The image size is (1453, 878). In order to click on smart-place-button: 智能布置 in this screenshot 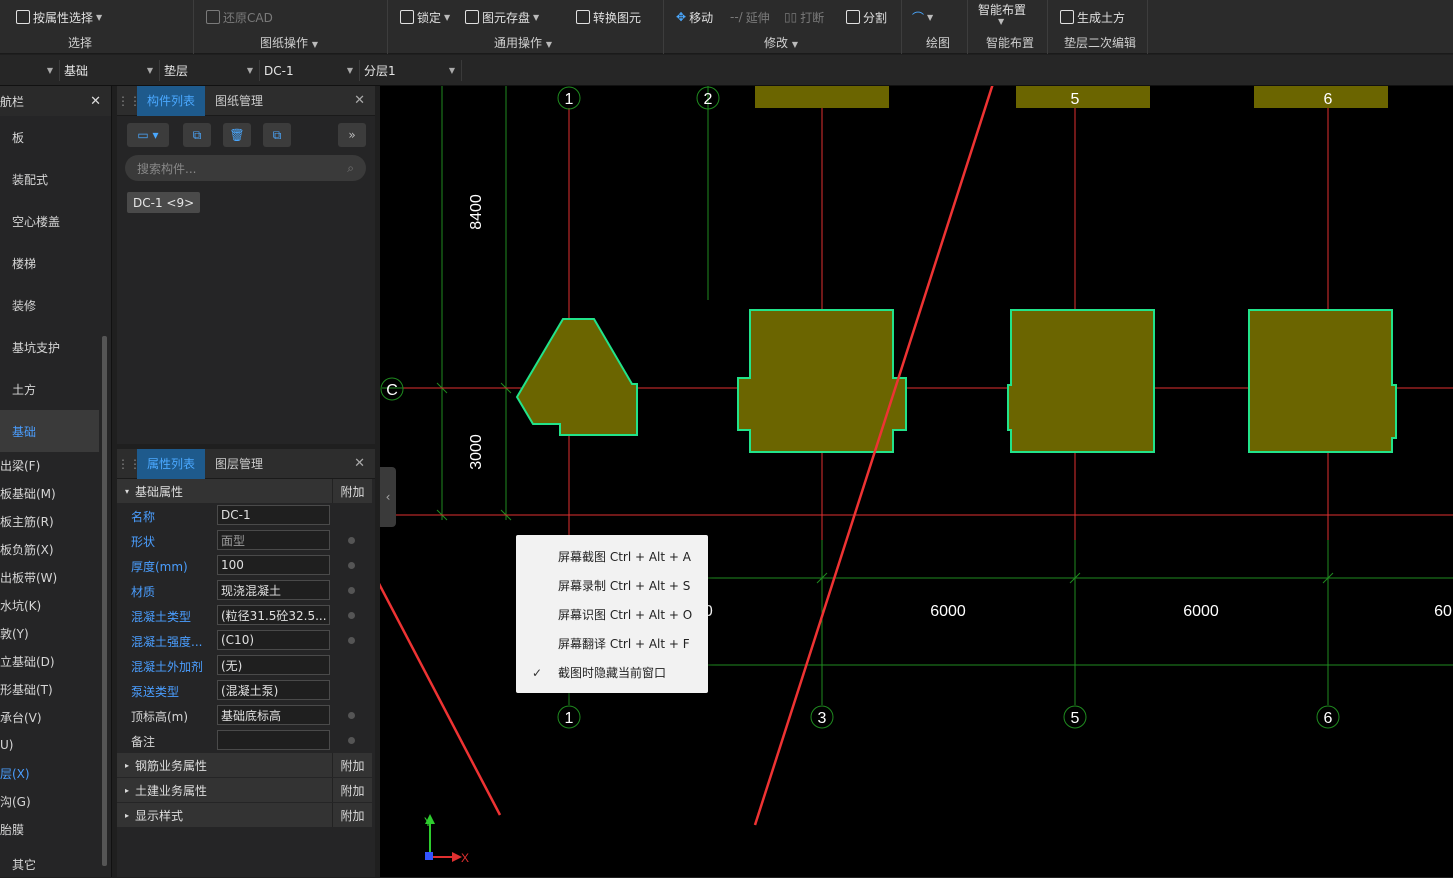, I will do `click(1002, 9)`.